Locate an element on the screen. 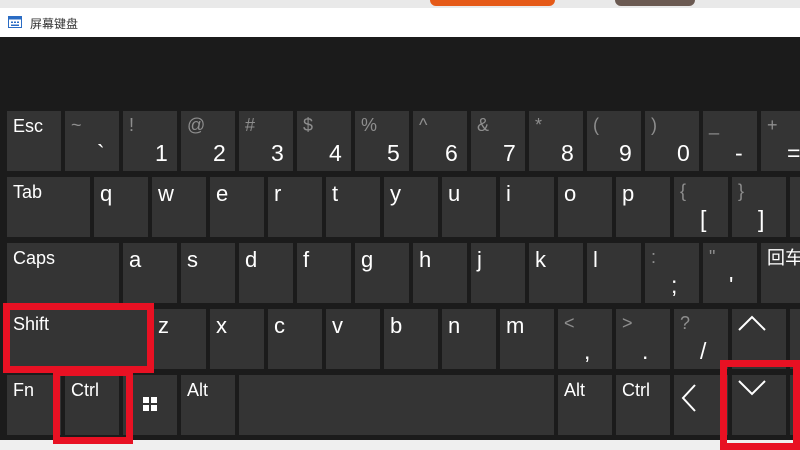 The image size is (800, 450). key-9-shift-label: ( is located at coordinates (596, 125).